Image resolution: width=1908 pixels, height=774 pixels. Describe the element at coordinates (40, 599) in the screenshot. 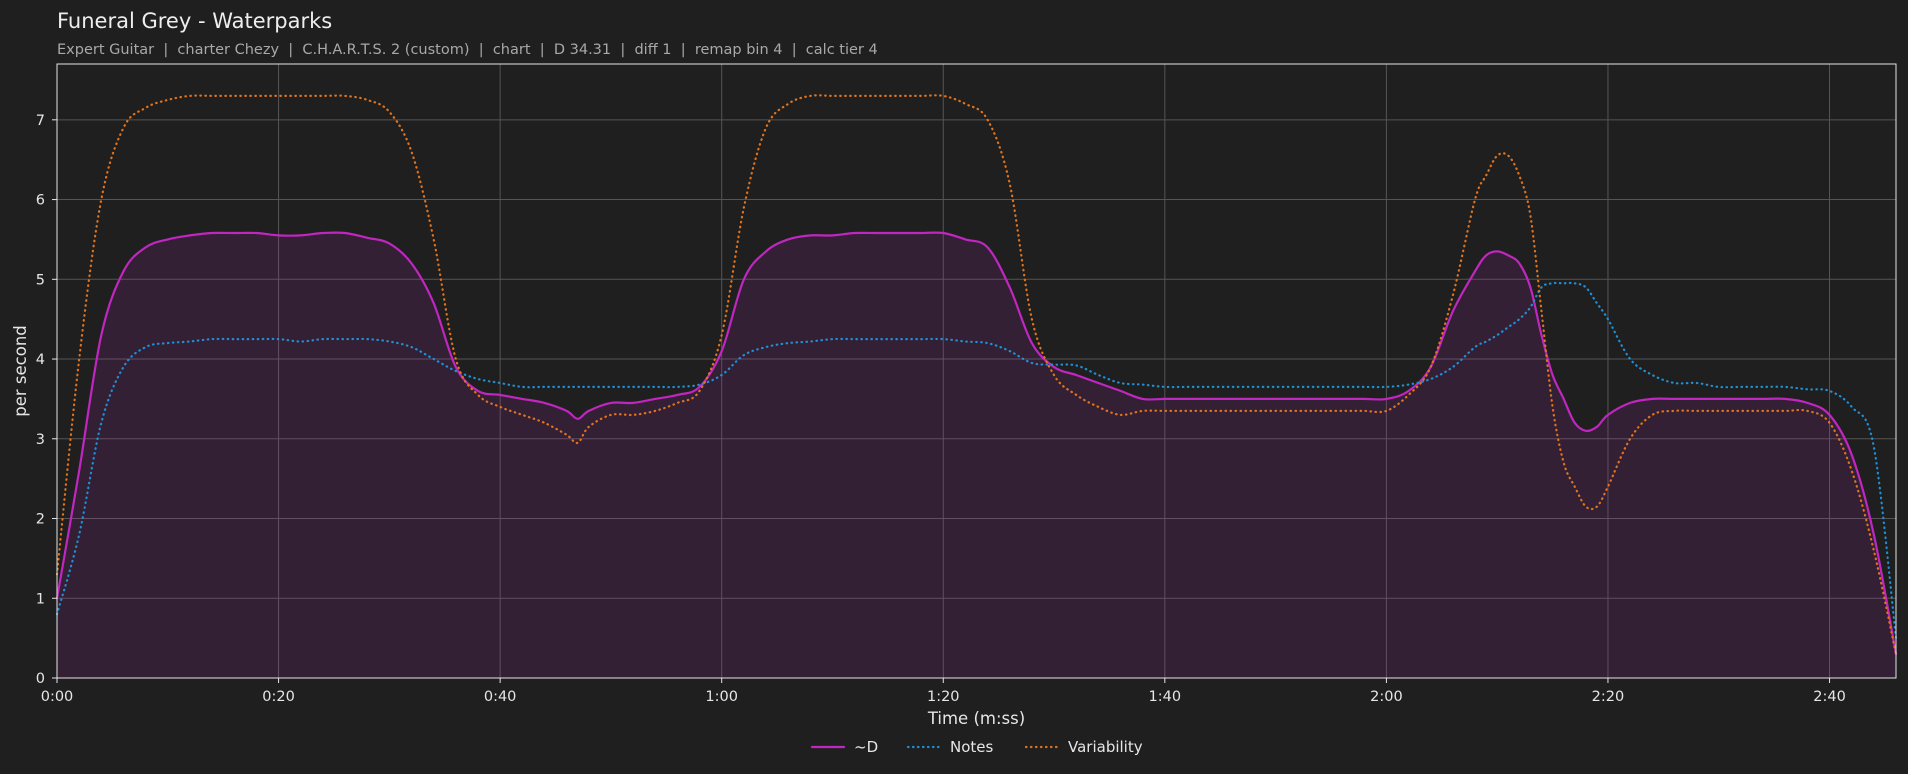

I see `y-tick-label: 1` at that location.